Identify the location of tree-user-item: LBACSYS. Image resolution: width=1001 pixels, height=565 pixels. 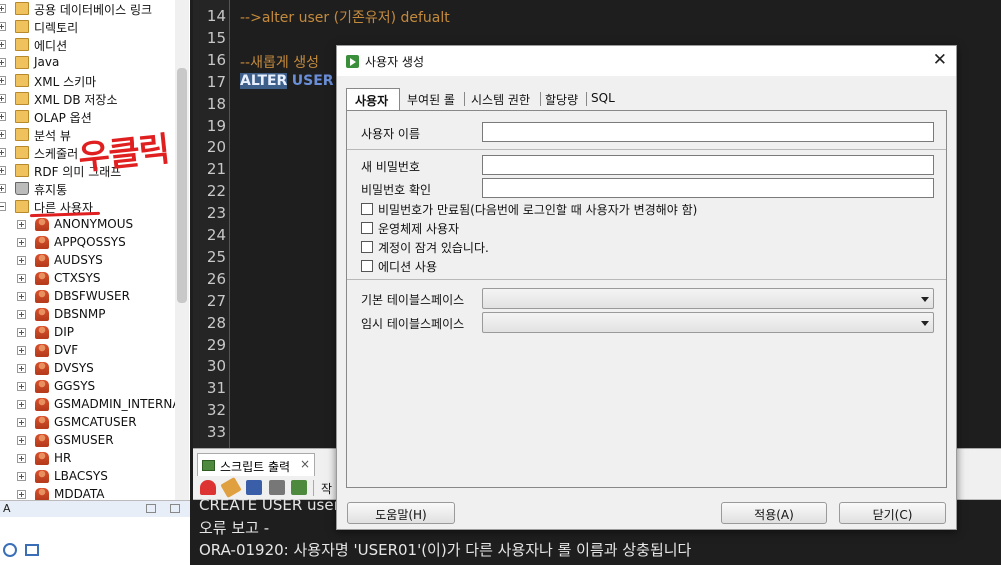
(95, 477).